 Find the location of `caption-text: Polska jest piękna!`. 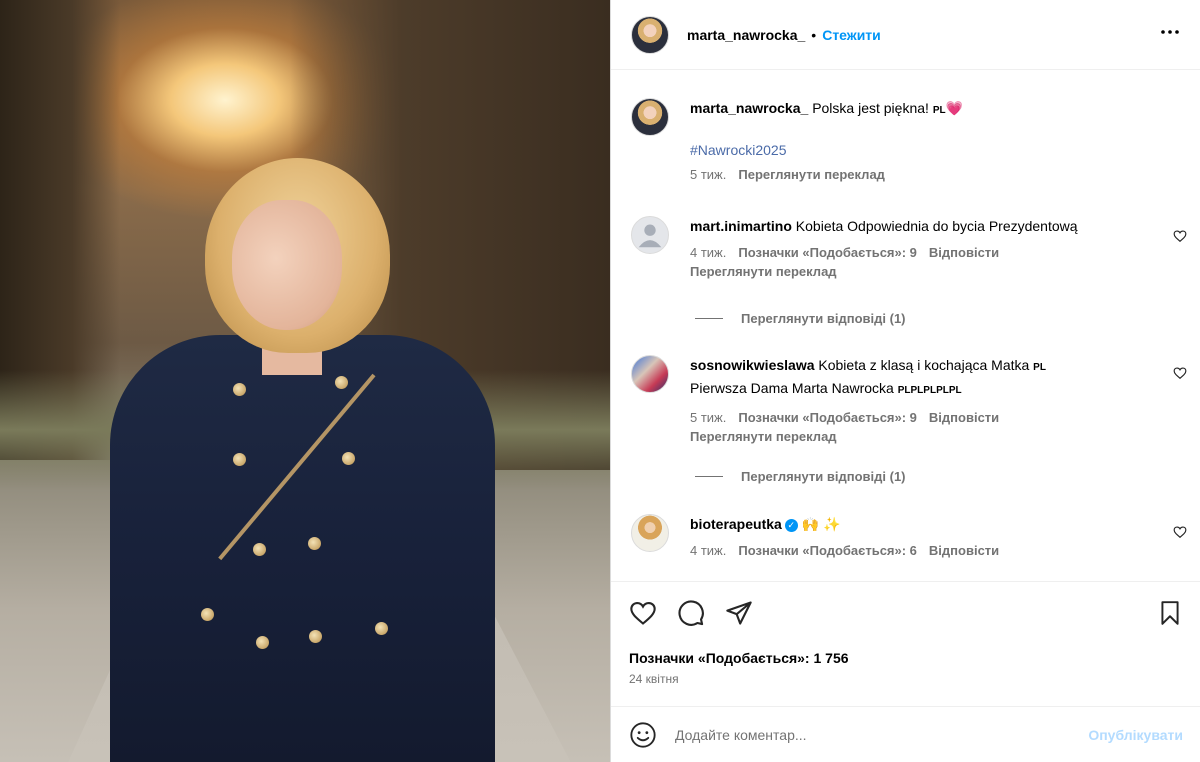

caption-text: Polska jest piękna! is located at coordinates (870, 108).